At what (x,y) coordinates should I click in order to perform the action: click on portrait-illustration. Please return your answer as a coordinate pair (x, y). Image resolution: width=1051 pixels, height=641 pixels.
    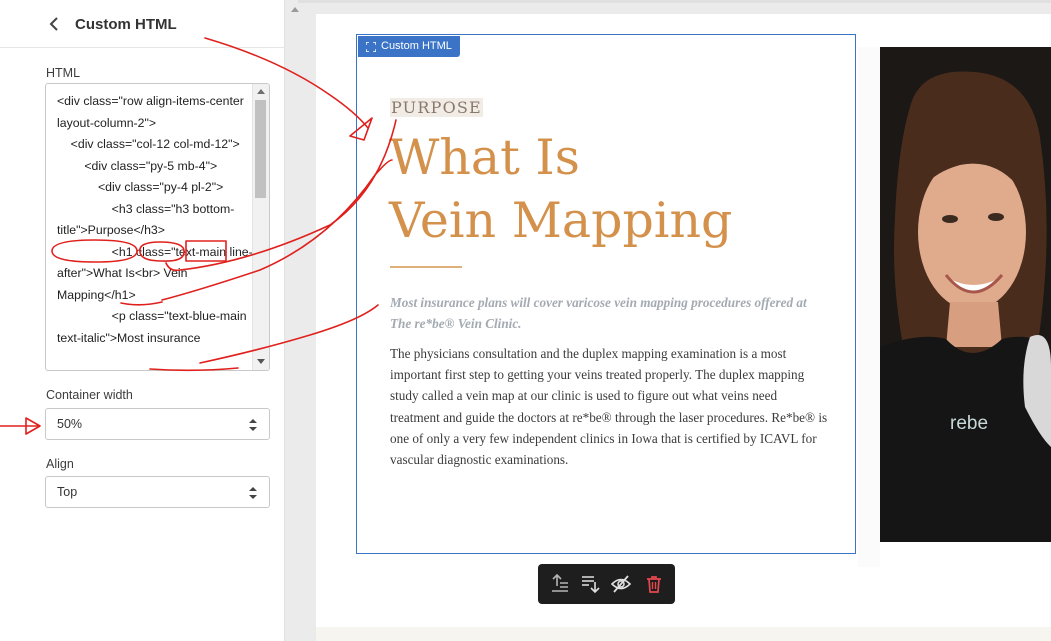
    Looking at the image, I should click on (965, 294).